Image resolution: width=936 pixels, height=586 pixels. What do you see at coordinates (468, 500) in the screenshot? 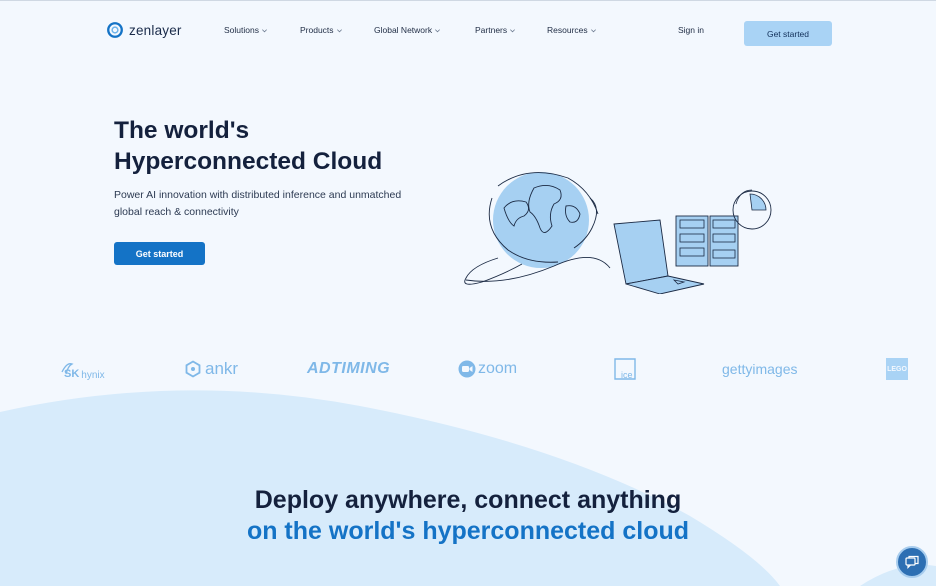
I see `section-heading-line1: Deploy anywhere, connect anything` at bounding box center [468, 500].